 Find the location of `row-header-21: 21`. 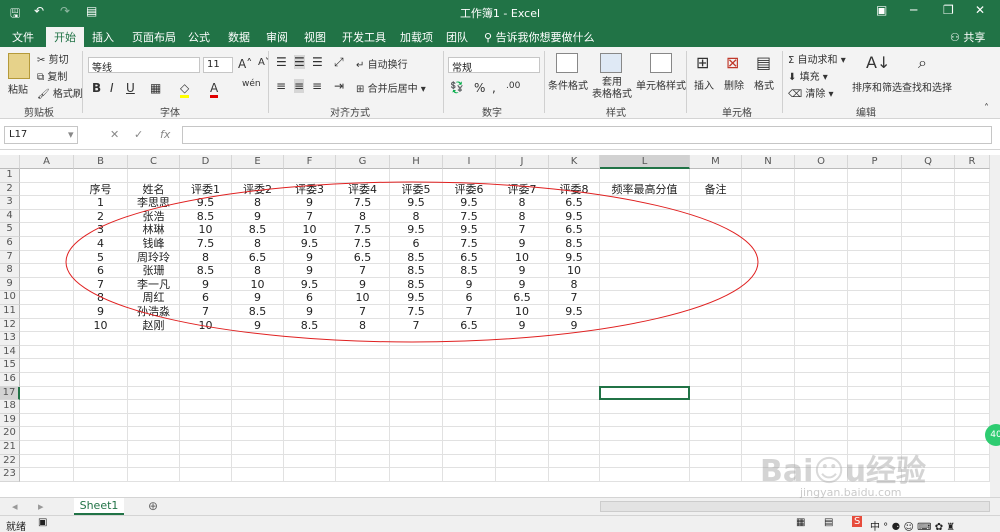

row-header-21: 21 is located at coordinates (10, 448).